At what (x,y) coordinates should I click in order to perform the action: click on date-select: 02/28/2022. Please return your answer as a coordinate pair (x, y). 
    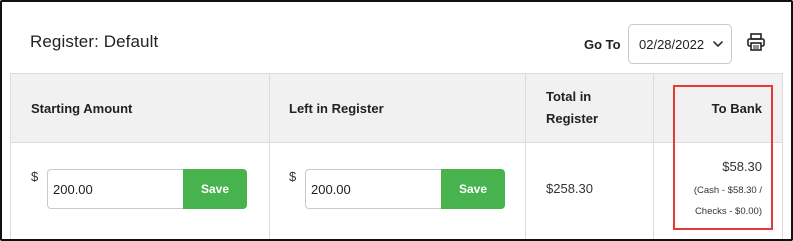
    Looking at the image, I should click on (680, 44).